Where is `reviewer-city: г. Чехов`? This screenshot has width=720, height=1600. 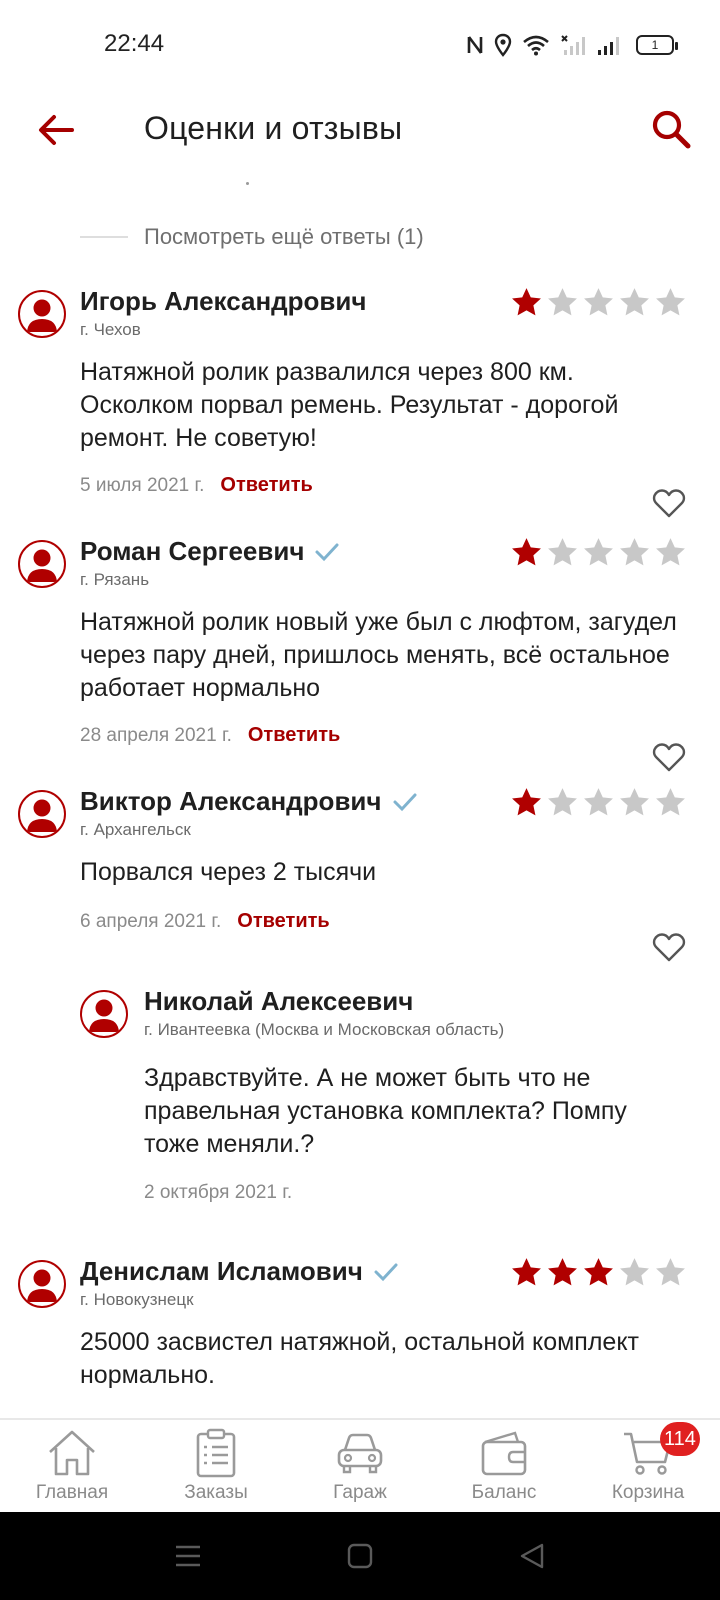 reviewer-city: г. Чехов is located at coordinates (110, 329).